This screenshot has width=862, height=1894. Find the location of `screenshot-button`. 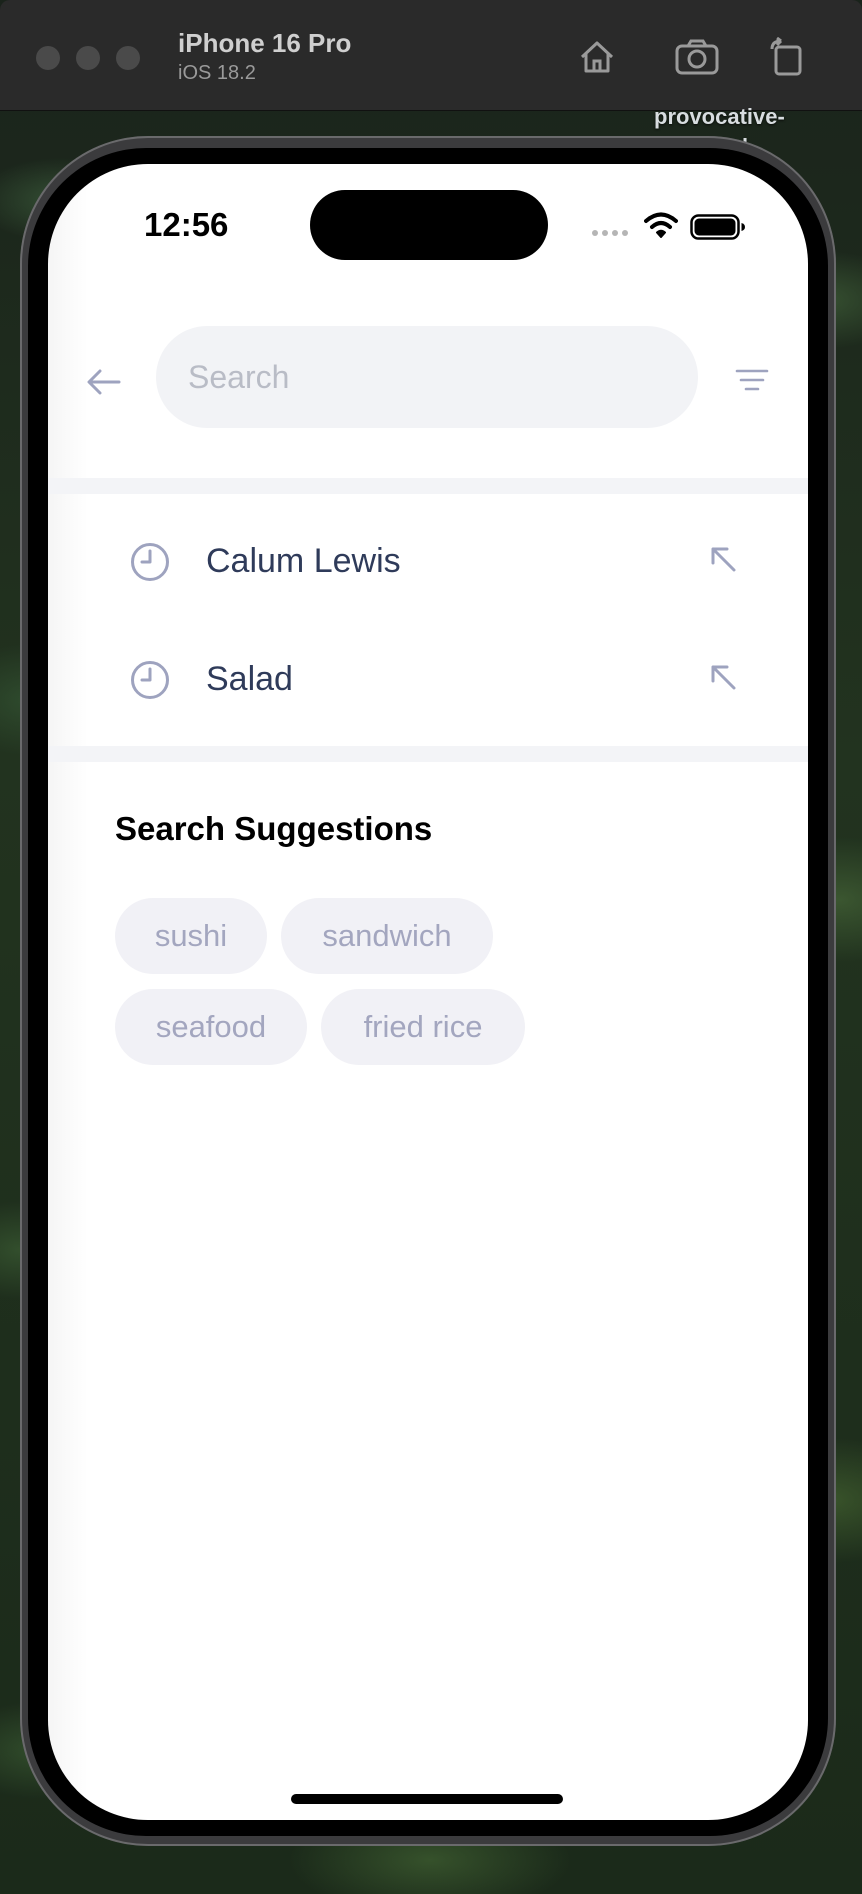

screenshot-button is located at coordinates (697, 57).